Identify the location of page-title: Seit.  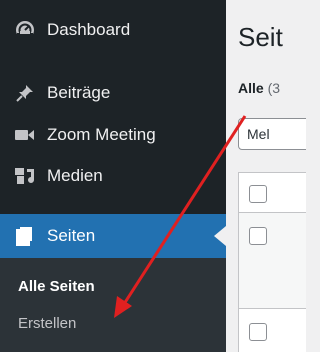
(260, 37).